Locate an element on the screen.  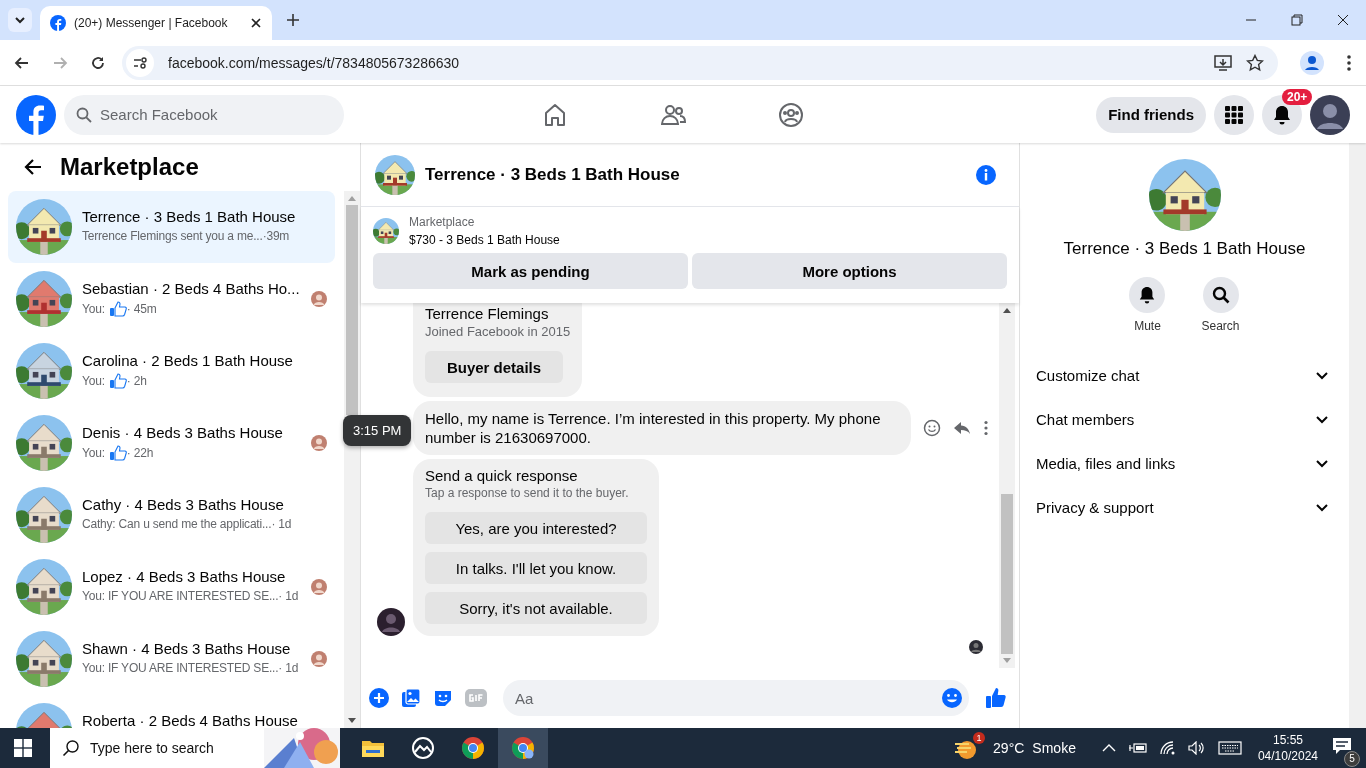
browser-tab: (20+) Messenger | Facebook is located at coordinates (156, 23).